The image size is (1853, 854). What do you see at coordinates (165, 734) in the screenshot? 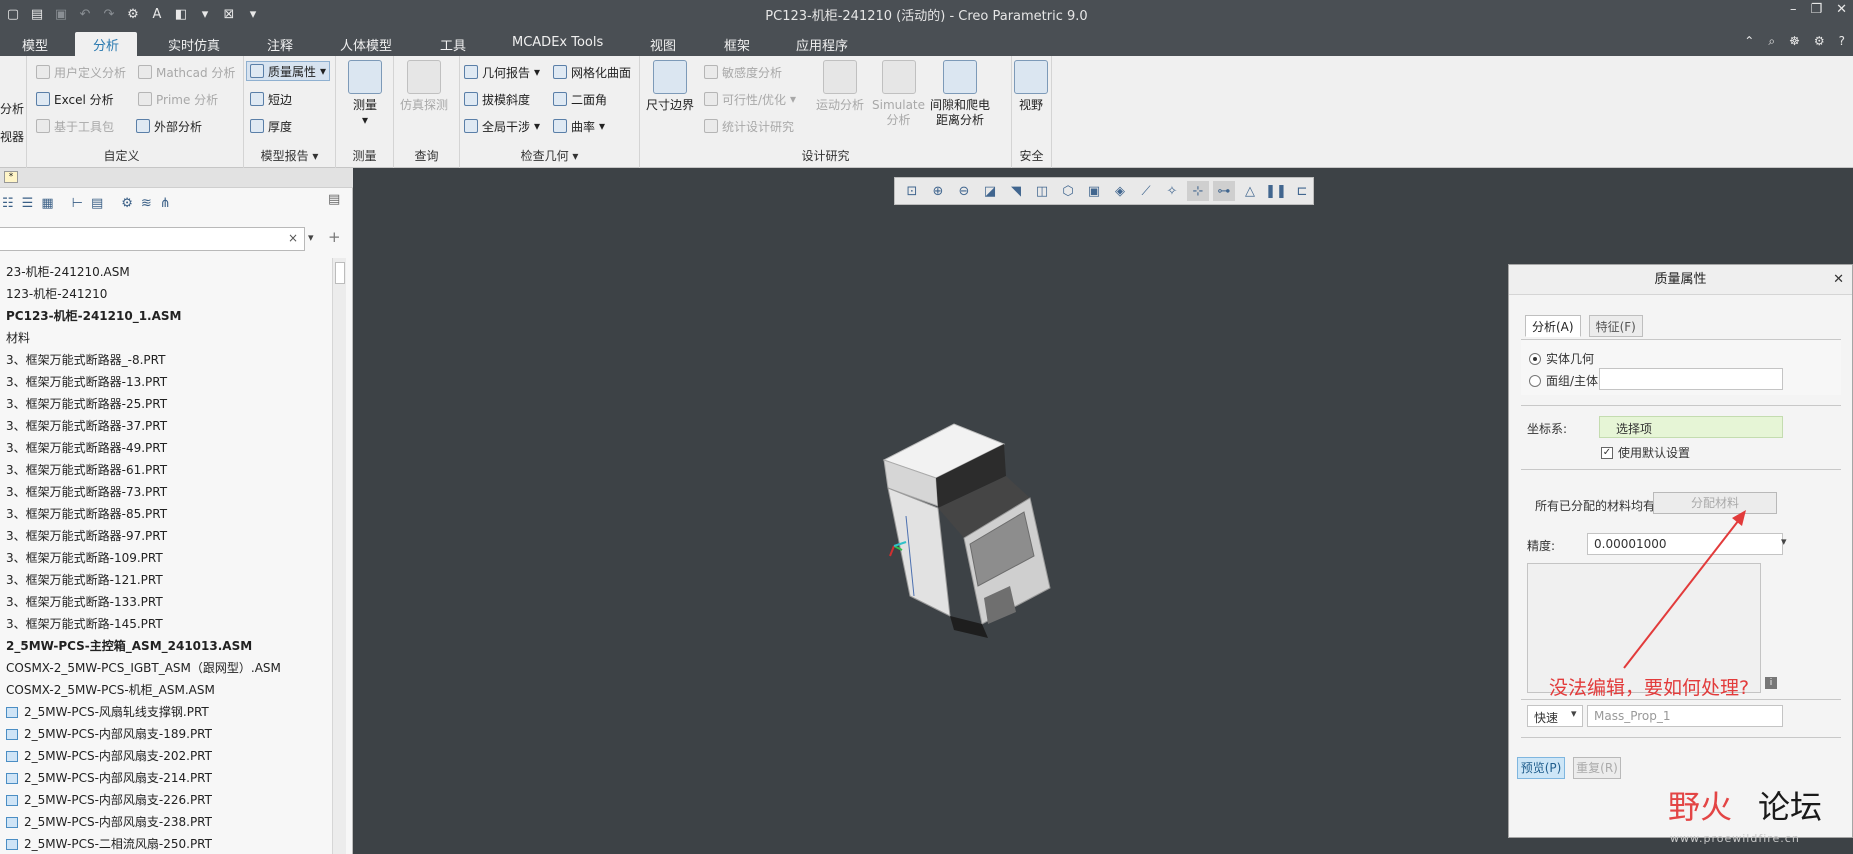
I see `tree-row: 2_5MW-PCS-内部风扇支-189.PRT` at bounding box center [165, 734].